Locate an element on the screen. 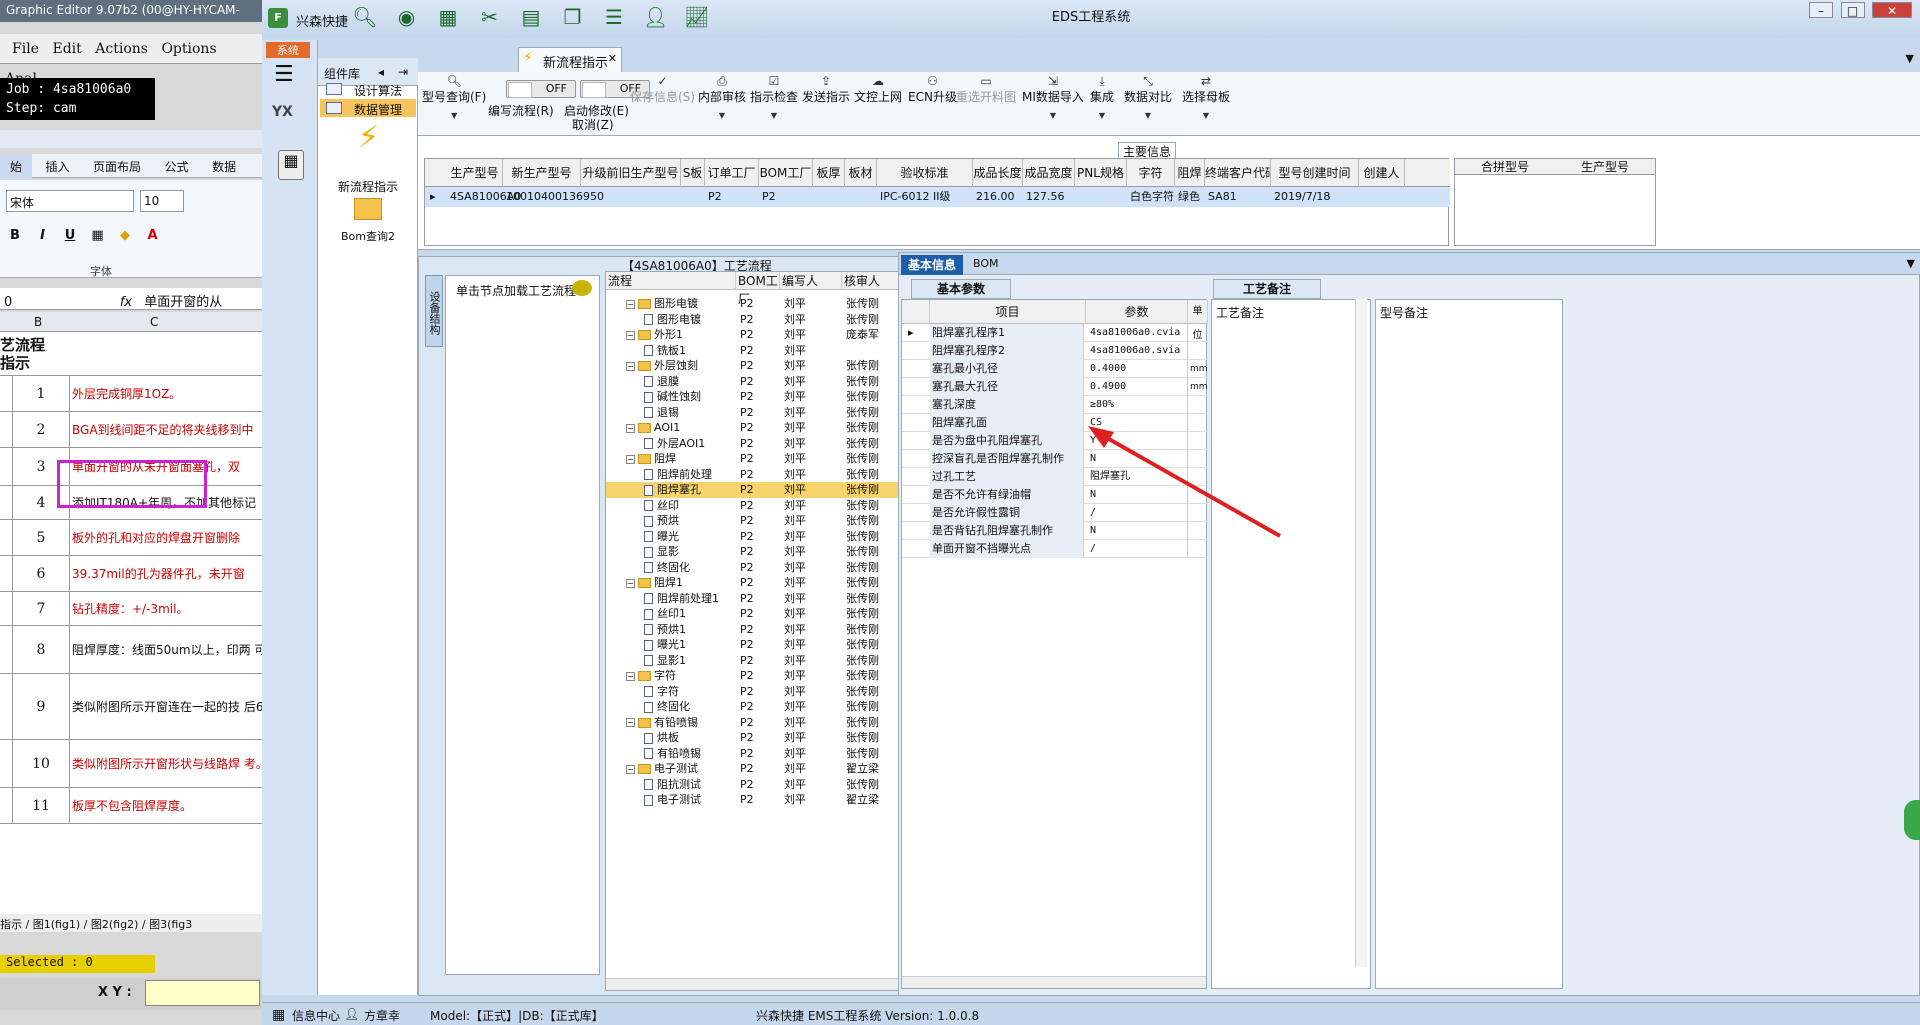 Image resolution: width=1920 pixels, height=1025 pixels. main-info-col: 终端客户代码 is located at coordinates (1238, 173).